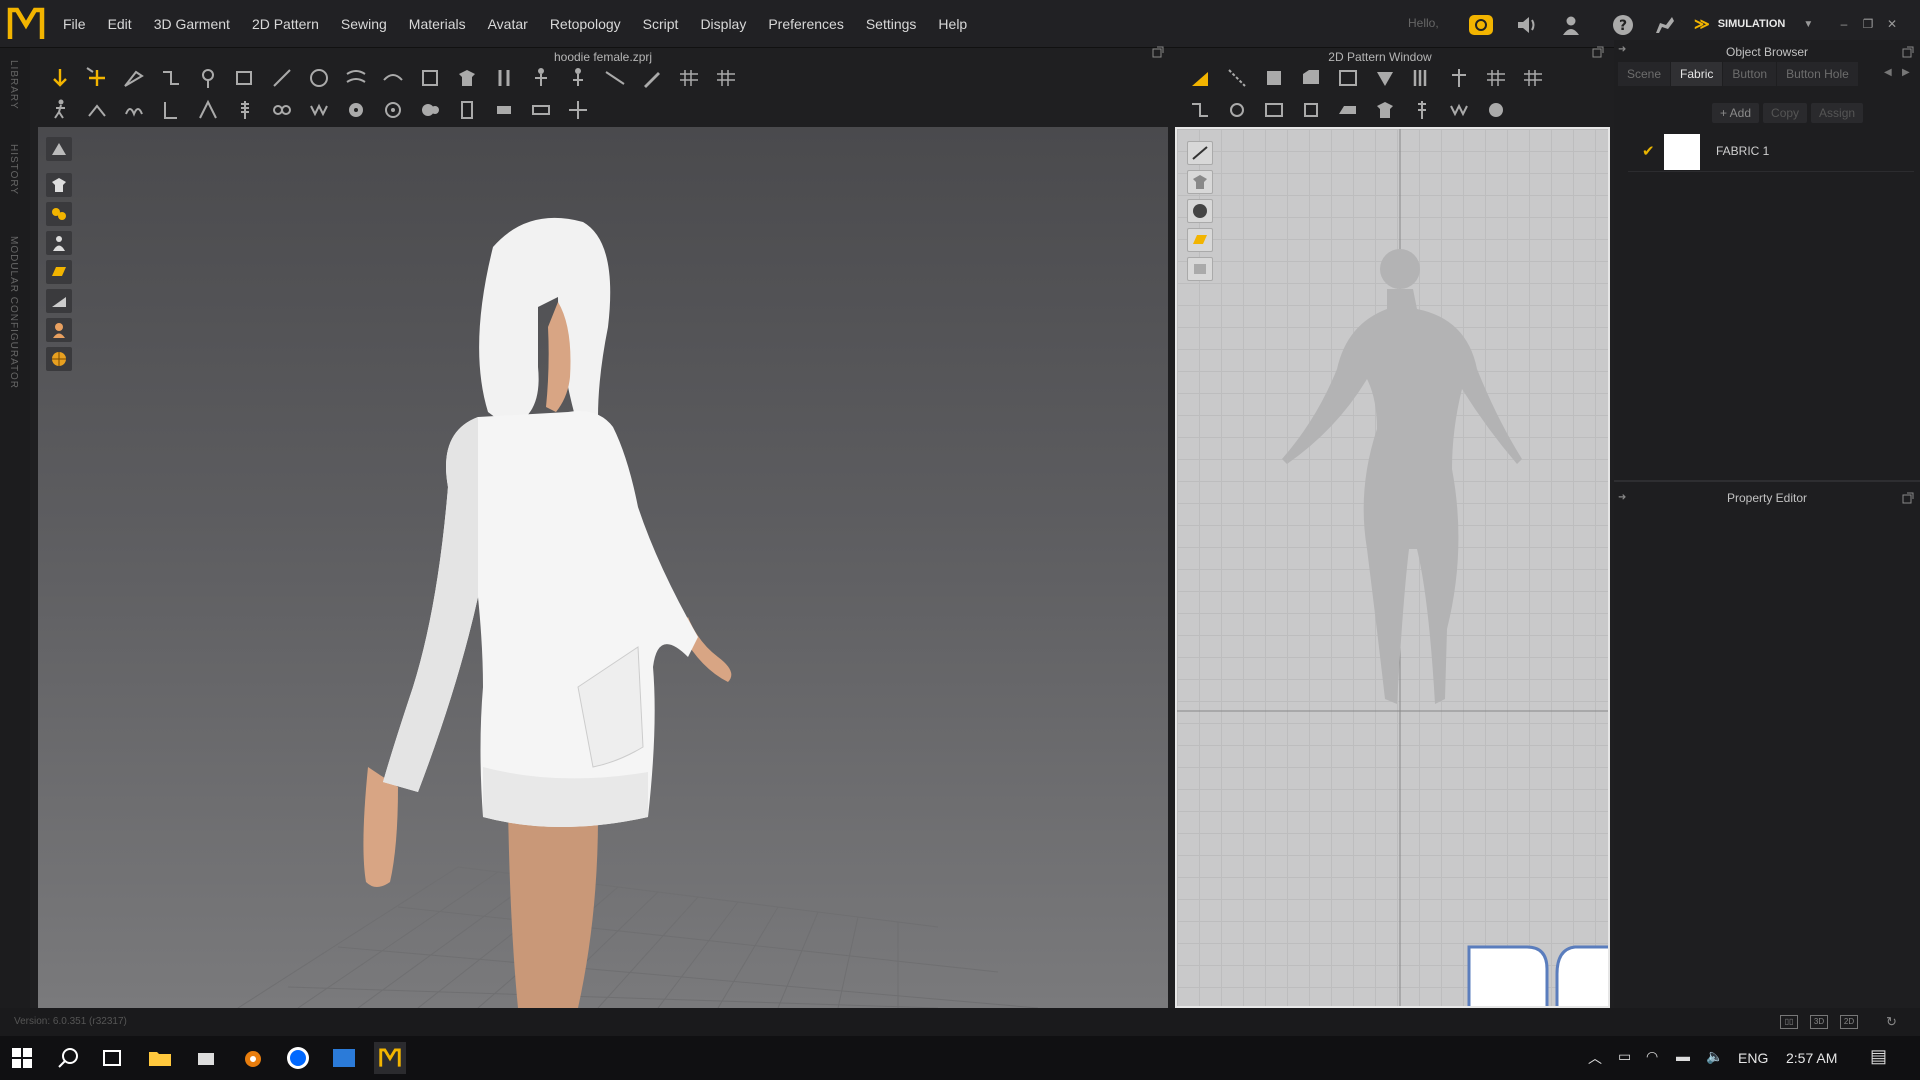 Image resolution: width=1920 pixels, height=1080 pixels. I want to click on 2d-check-sewing-icon, so click(1311, 110).